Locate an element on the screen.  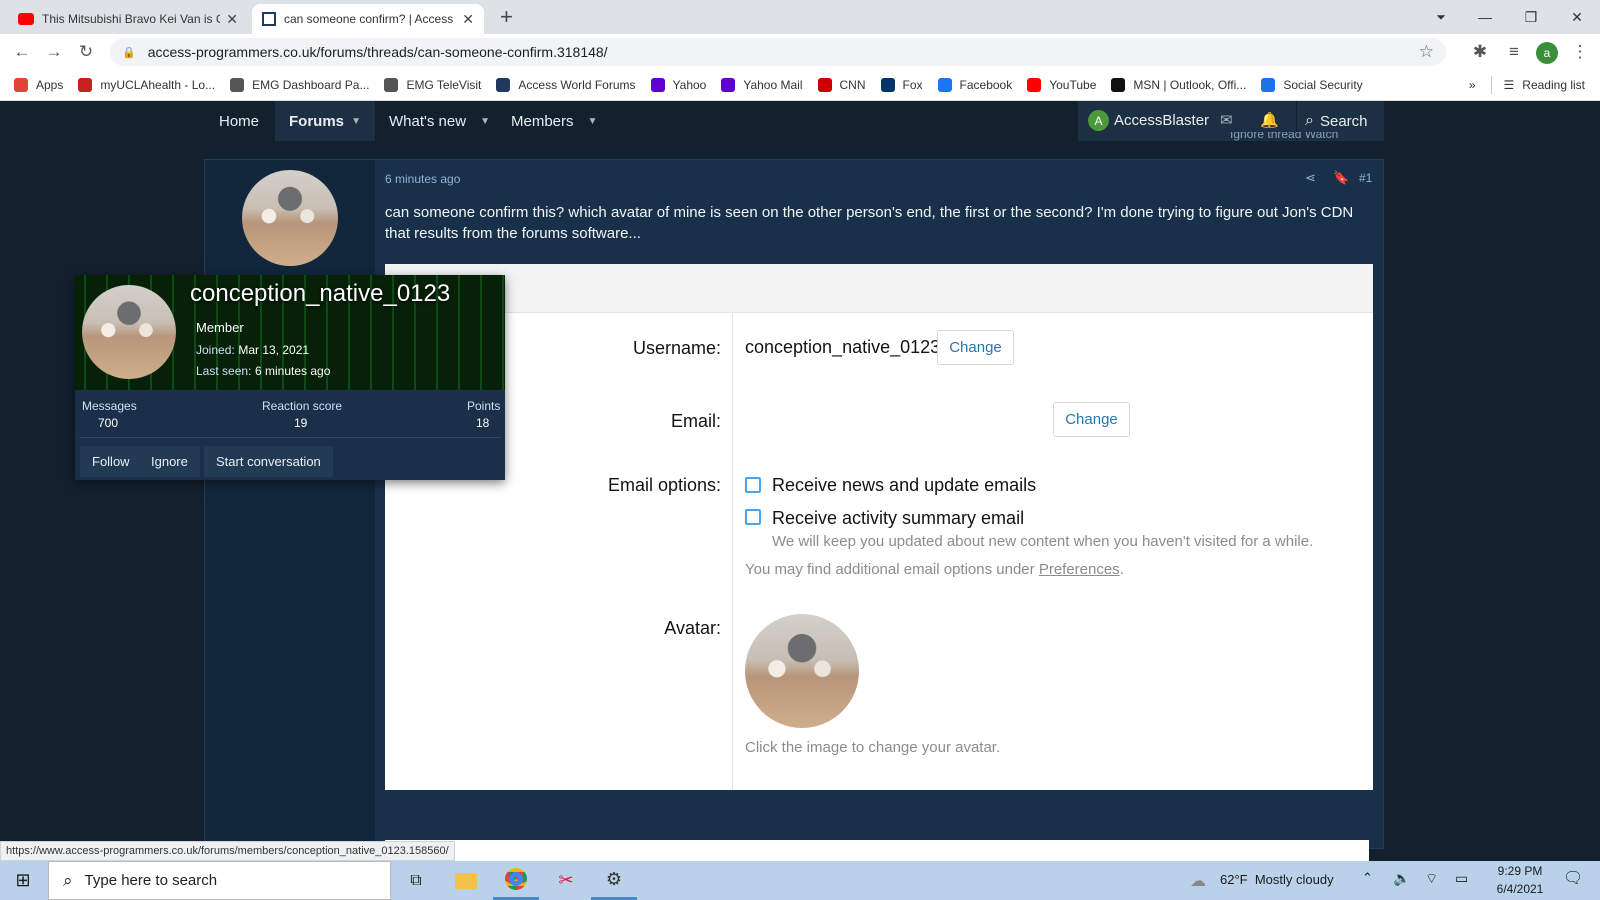
last-seen-value: 6 minutes ago is located at coordinates (293, 371).